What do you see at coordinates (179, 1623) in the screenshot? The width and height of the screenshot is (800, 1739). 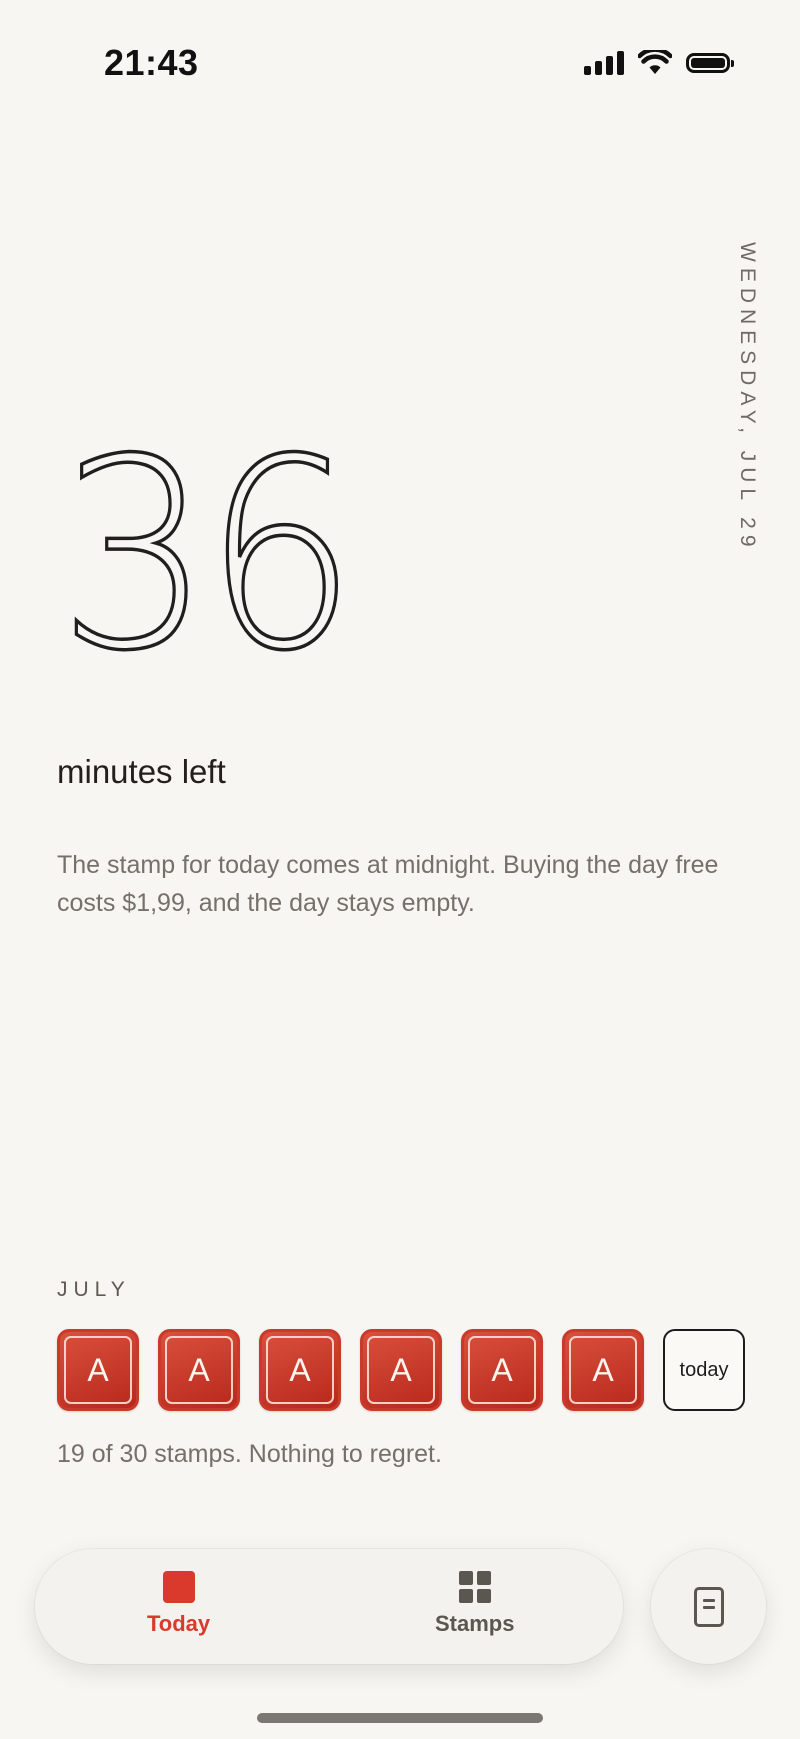 I see `tab-label: Today` at bounding box center [179, 1623].